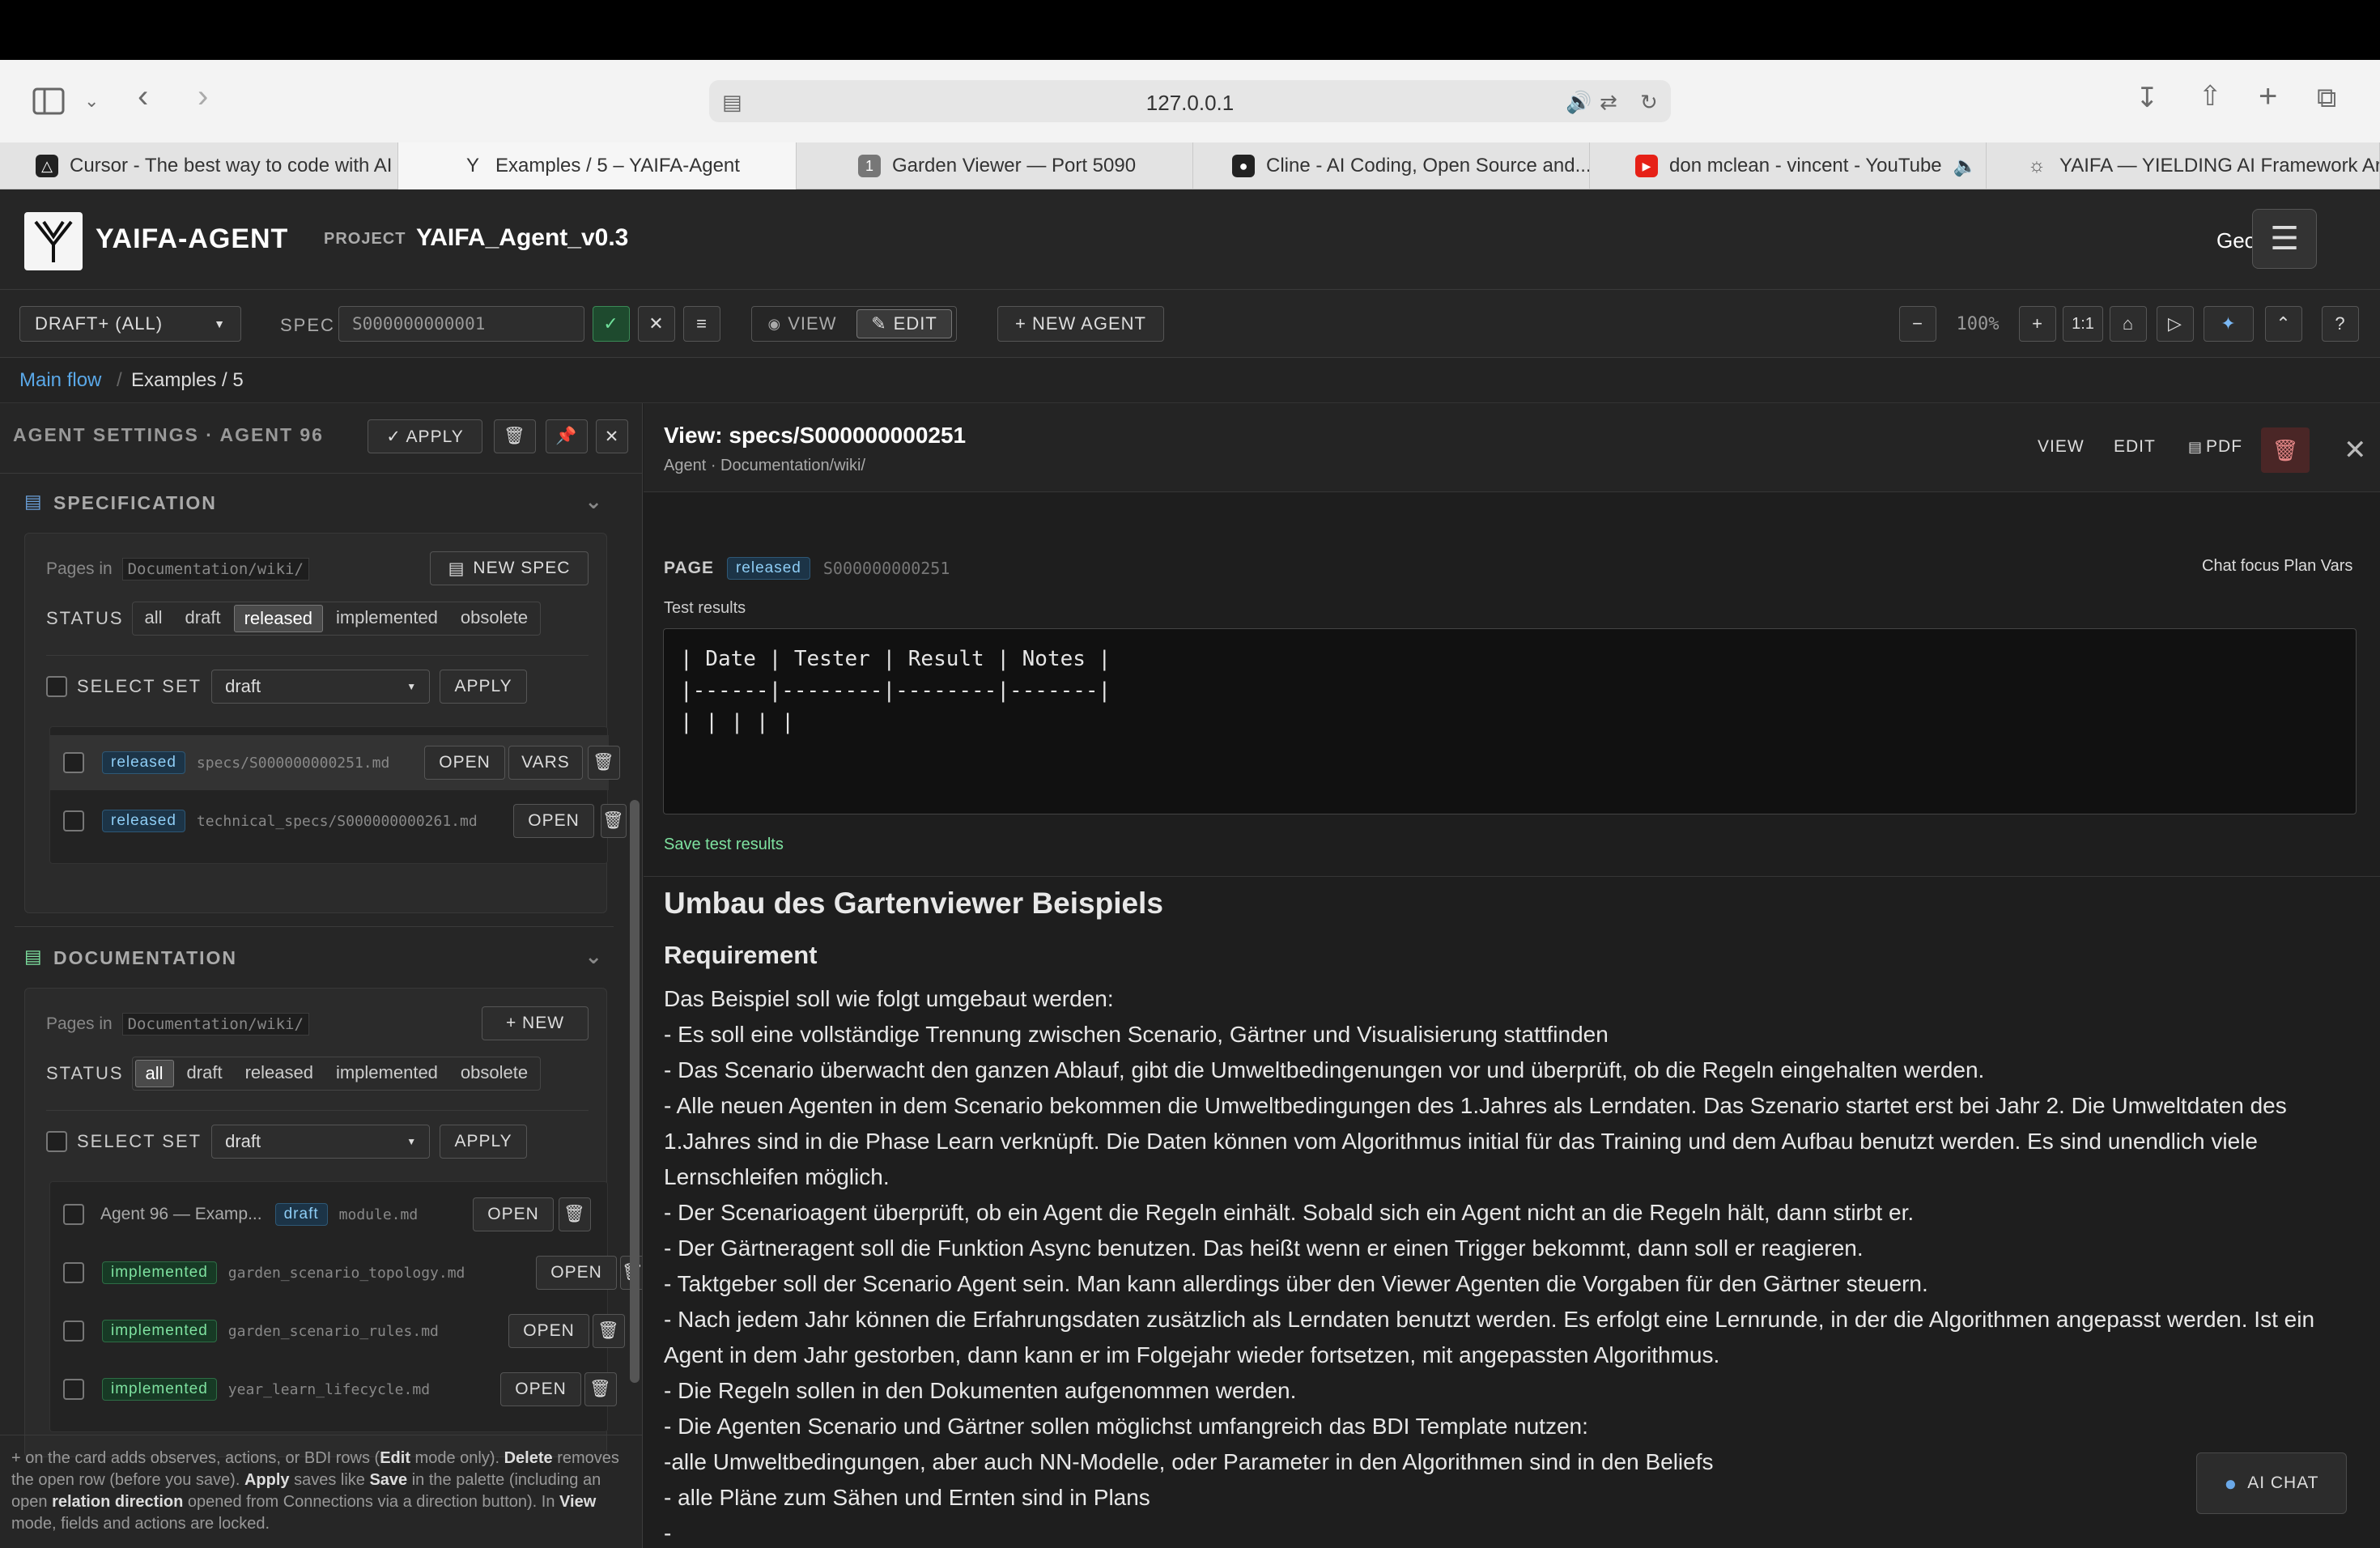 The width and height of the screenshot is (2380, 1548). Describe the element at coordinates (1965, 166) in the screenshot. I see `speaker-icon: 🔈` at that location.